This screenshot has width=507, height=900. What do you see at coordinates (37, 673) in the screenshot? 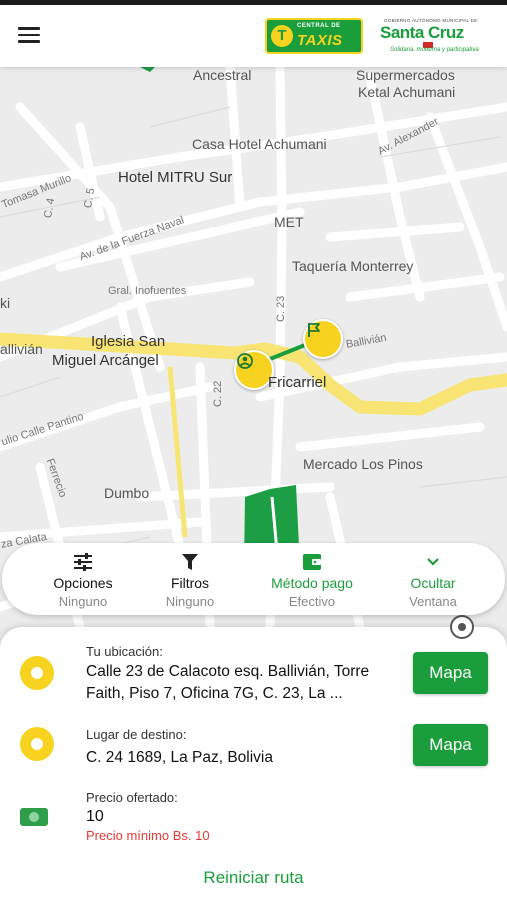
I see `origin-pin-icon` at bounding box center [37, 673].